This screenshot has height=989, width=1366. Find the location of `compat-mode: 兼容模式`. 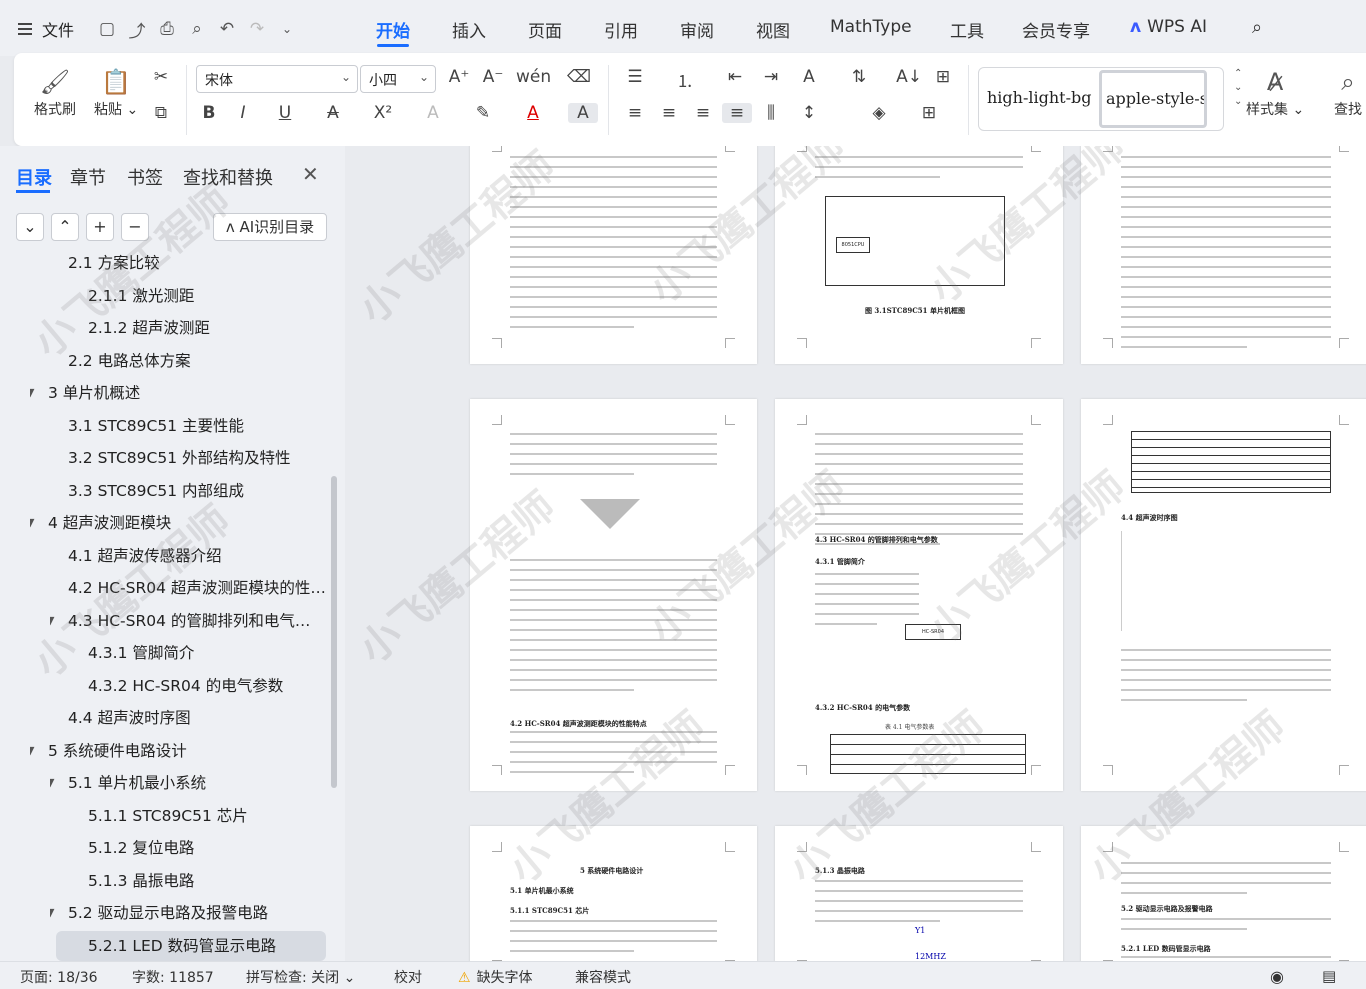

compat-mode: 兼容模式 is located at coordinates (603, 977).